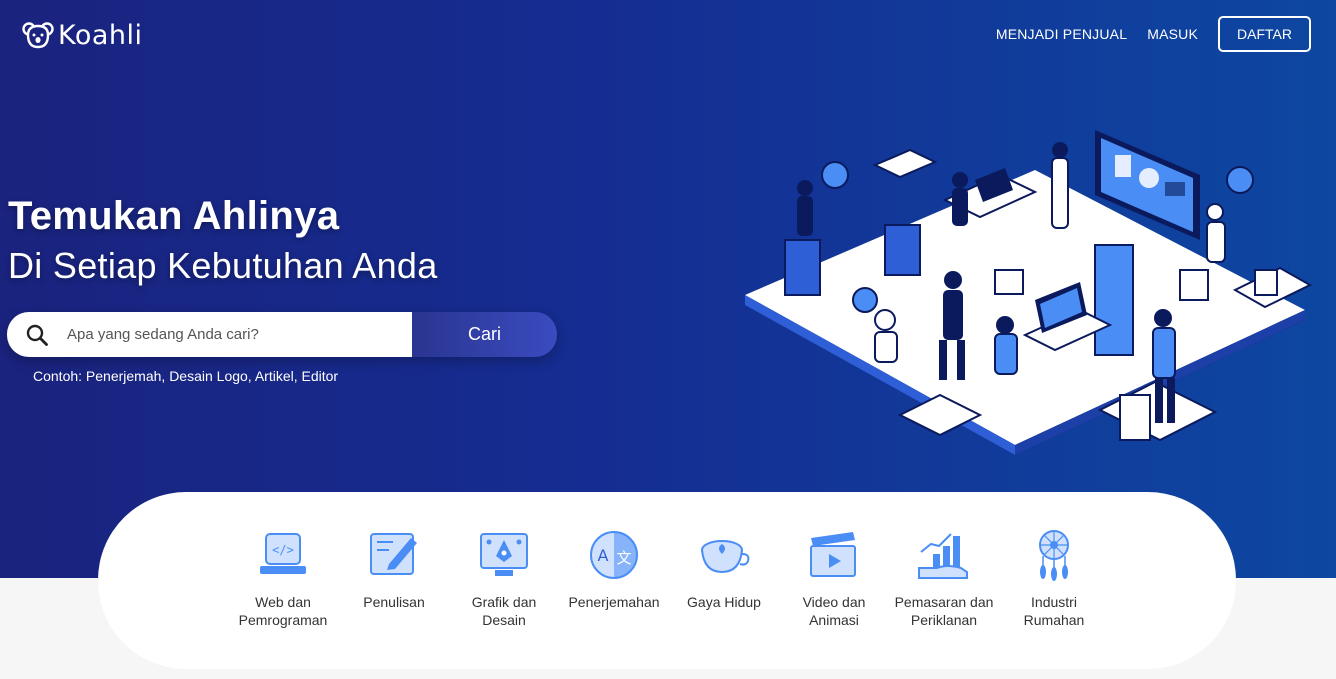 This screenshot has width=1336, height=679. I want to click on category-writing: Penulisan, so click(394, 569).